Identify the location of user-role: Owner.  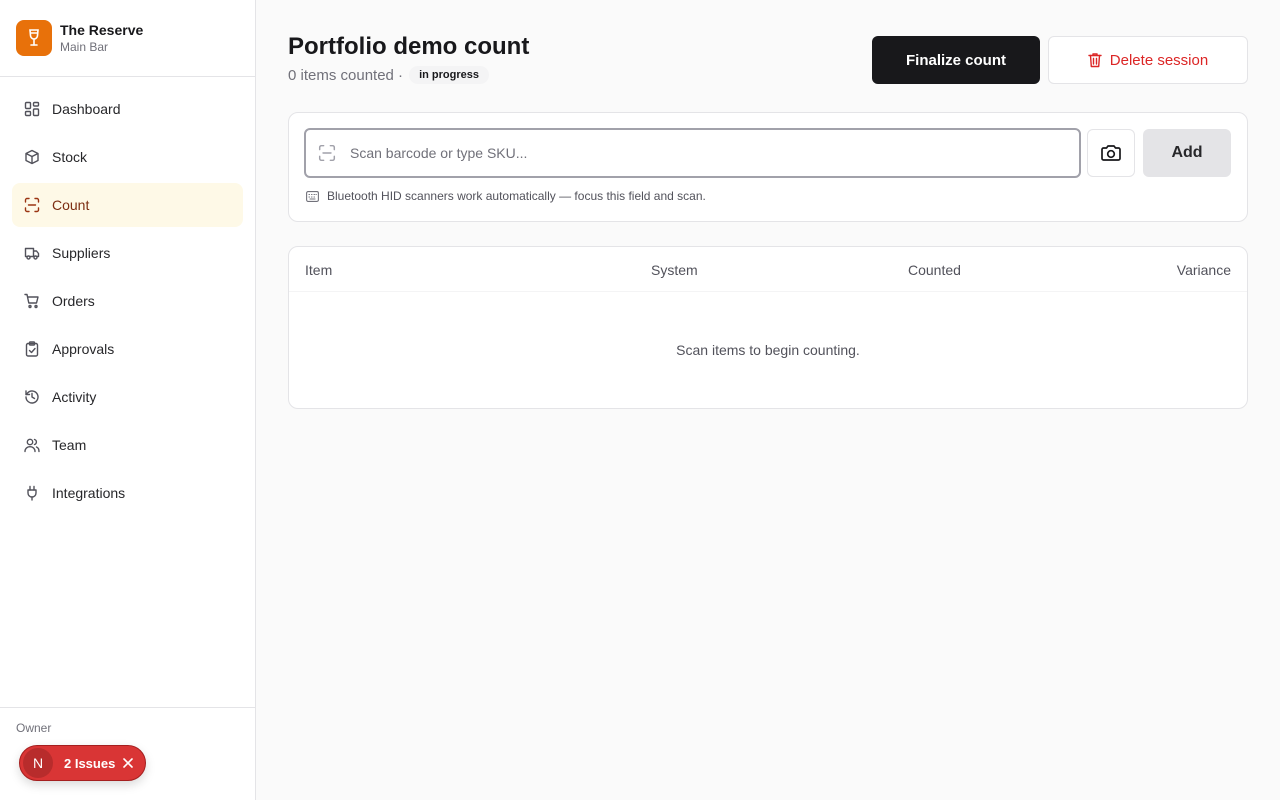
(34, 728).